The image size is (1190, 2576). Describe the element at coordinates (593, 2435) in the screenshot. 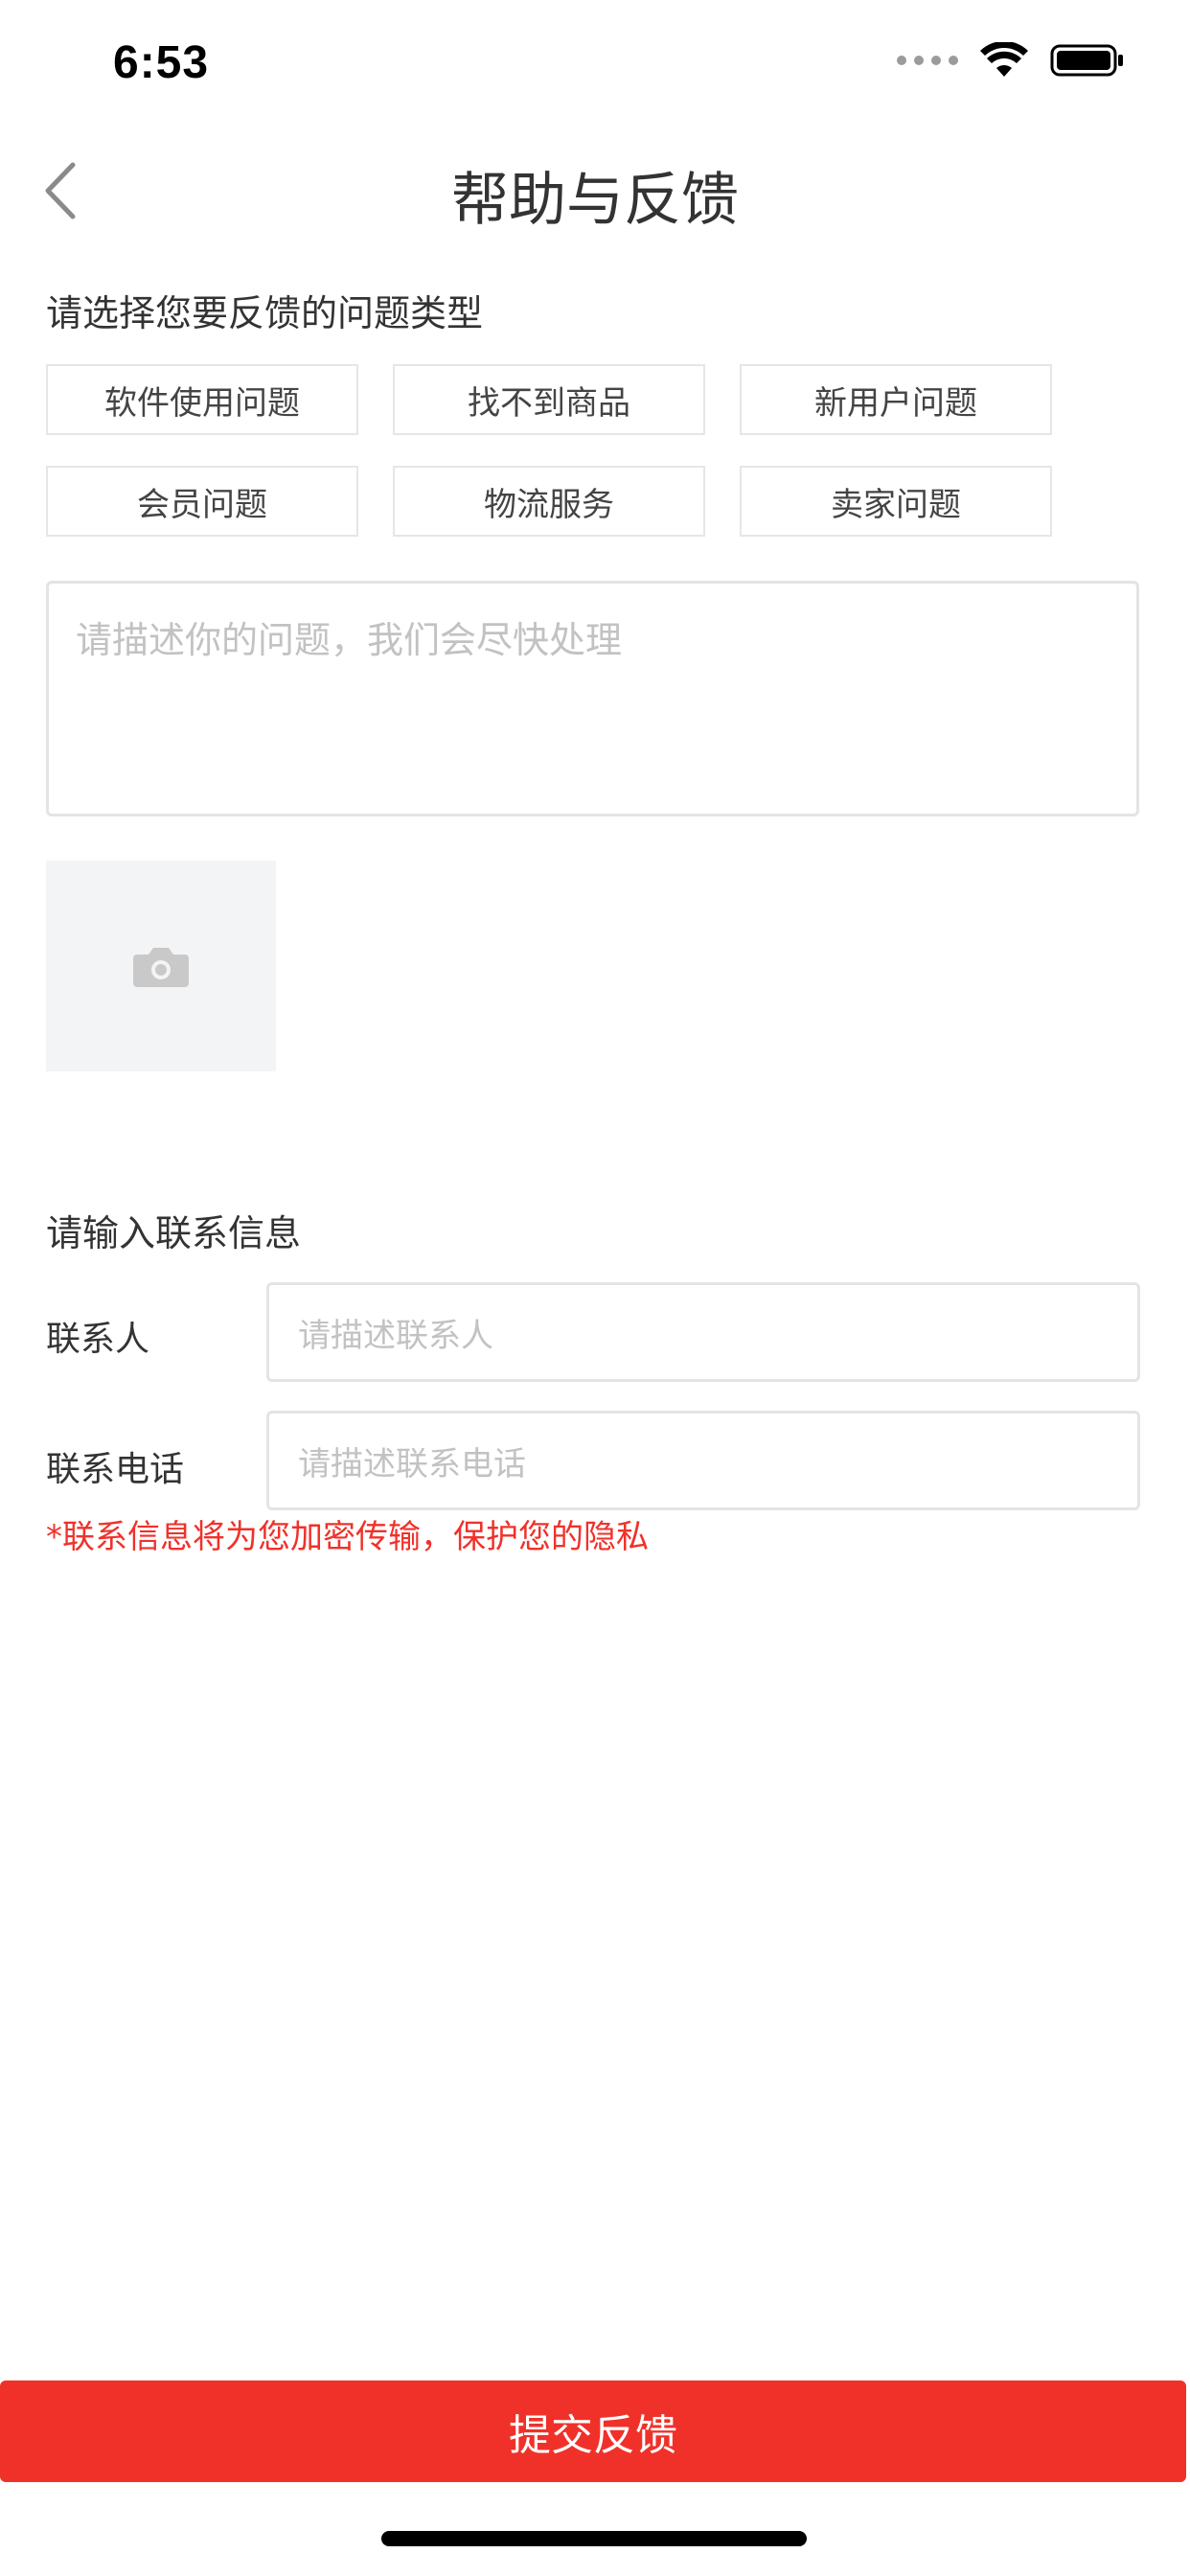

I see `submit-label: 提交反馈` at that location.